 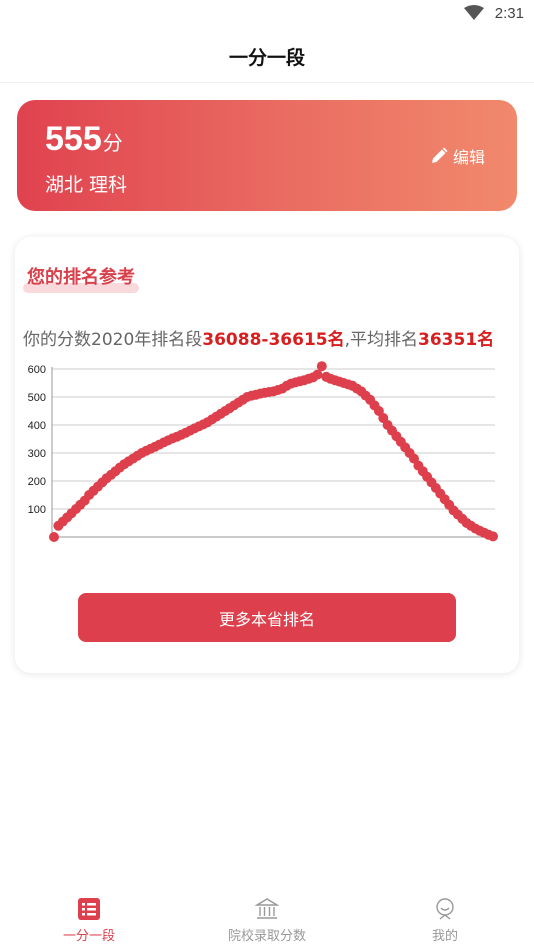 I want to click on tab-college-scores: 院校录取分数, so click(x=267, y=919).